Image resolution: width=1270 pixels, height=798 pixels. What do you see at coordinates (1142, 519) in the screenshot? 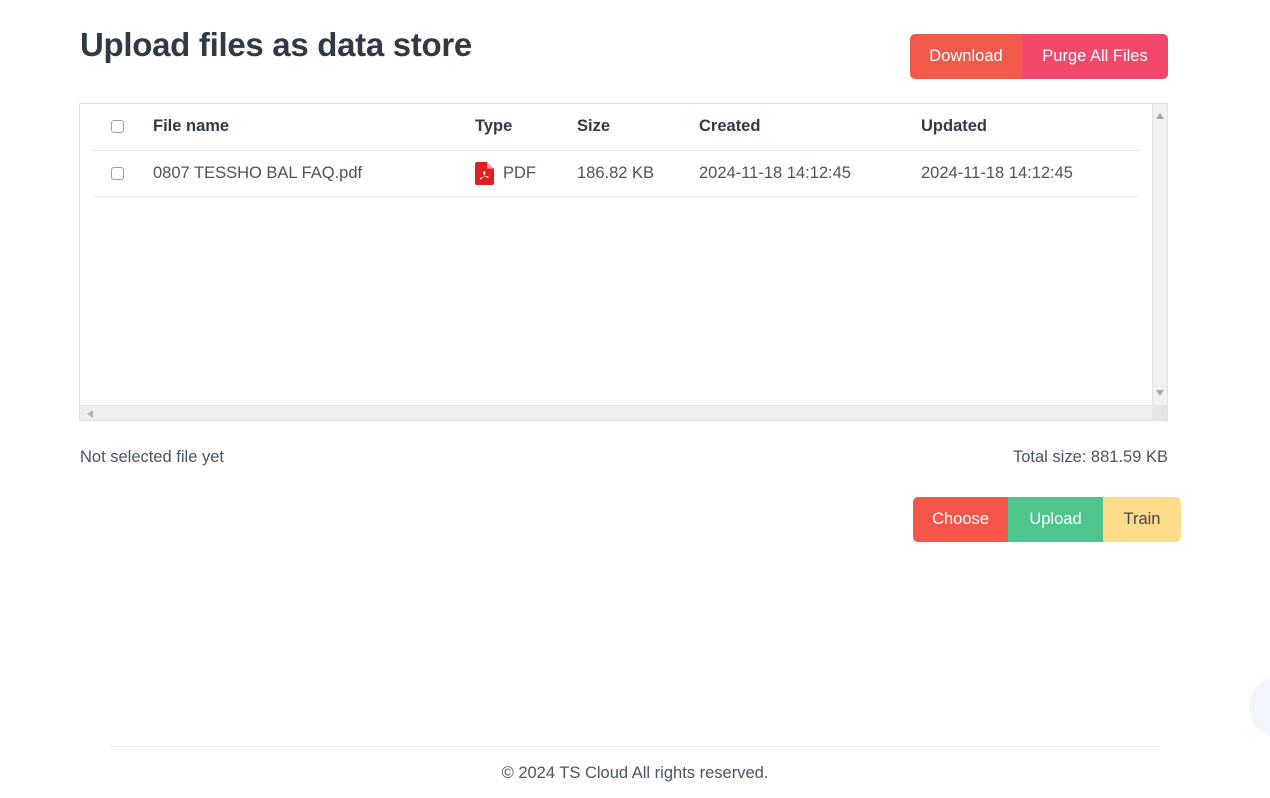
I see `train-button: Train` at bounding box center [1142, 519].